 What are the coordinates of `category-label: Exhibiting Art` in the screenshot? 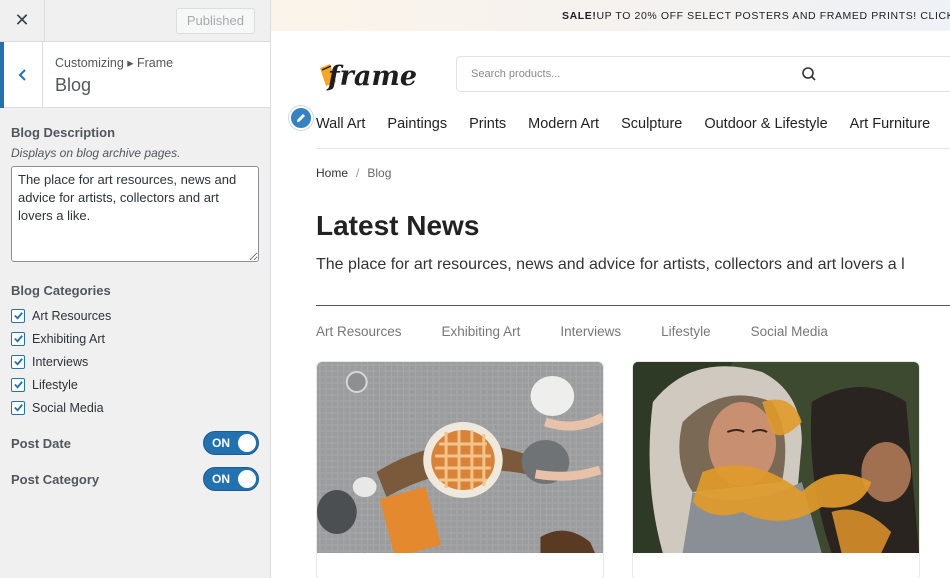 It's located at (68, 338).